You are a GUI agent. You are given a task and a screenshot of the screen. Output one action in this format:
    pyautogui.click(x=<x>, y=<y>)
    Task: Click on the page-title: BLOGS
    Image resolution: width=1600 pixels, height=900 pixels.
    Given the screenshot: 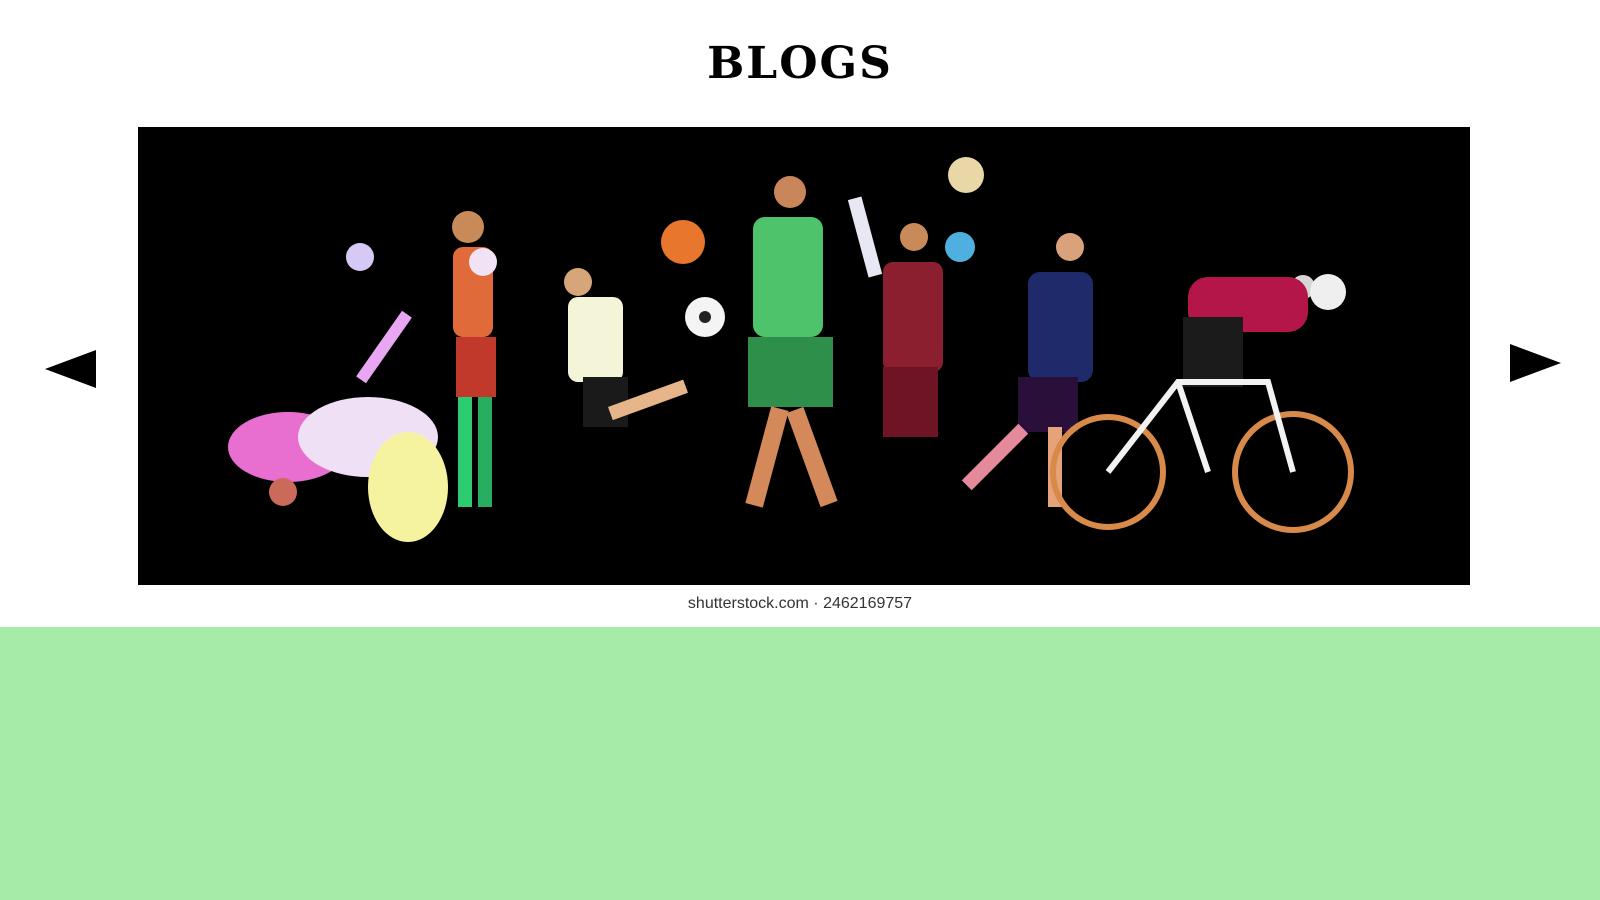 What is the action you would take?
    pyautogui.click(x=800, y=63)
    